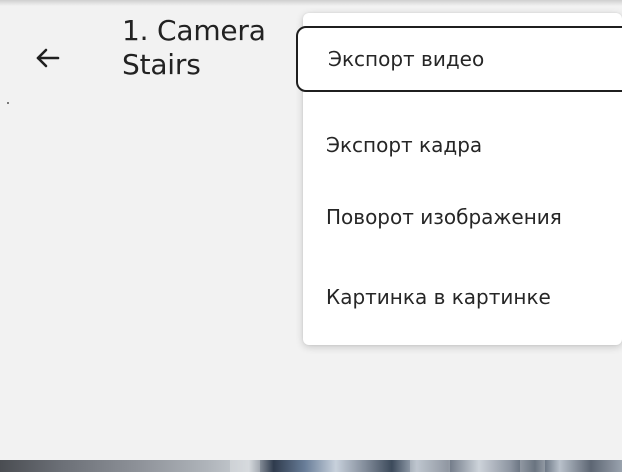 Image resolution: width=622 pixels, height=472 pixels. I want to click on video-preview, so click(311, 466).